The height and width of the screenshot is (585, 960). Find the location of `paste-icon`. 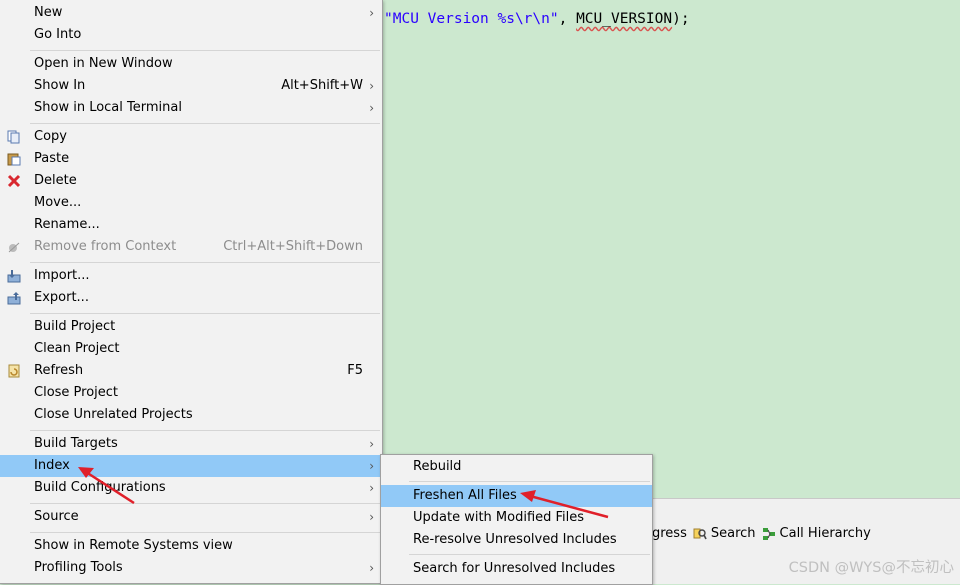

paste-icon is located at coordinates (14, 159).